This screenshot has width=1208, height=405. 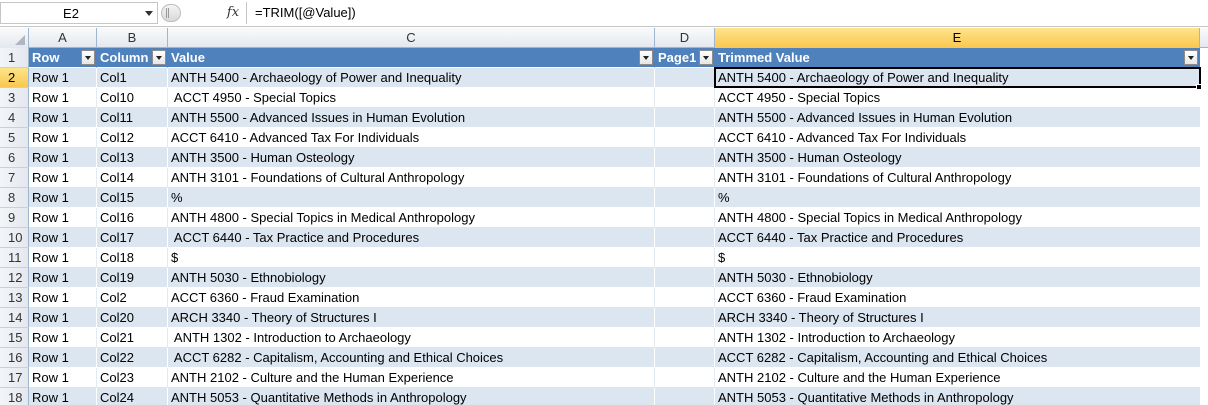 What do you see at coordinates (132, 118) in the screenshot?
I see `cell-column: Col11` at bounding box center [132, 118].